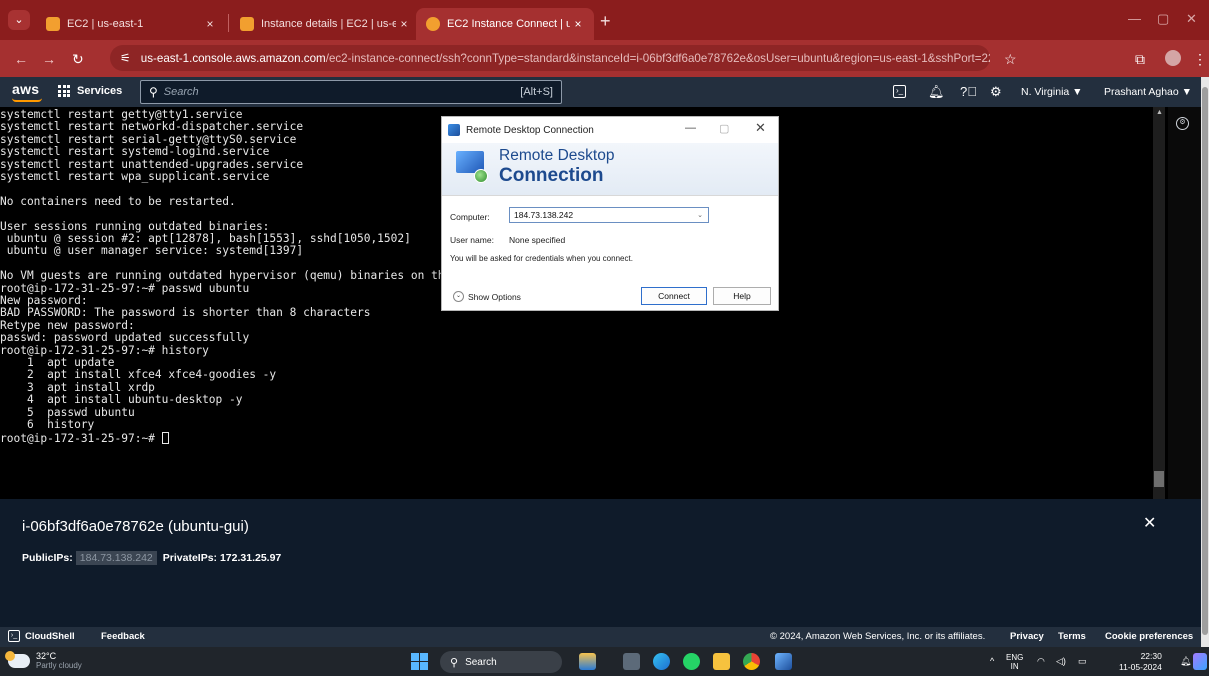 Image resolution: width=1209 pixels, height=676 pixels. I want to click on file-explorer-icon, so click(721, 661).